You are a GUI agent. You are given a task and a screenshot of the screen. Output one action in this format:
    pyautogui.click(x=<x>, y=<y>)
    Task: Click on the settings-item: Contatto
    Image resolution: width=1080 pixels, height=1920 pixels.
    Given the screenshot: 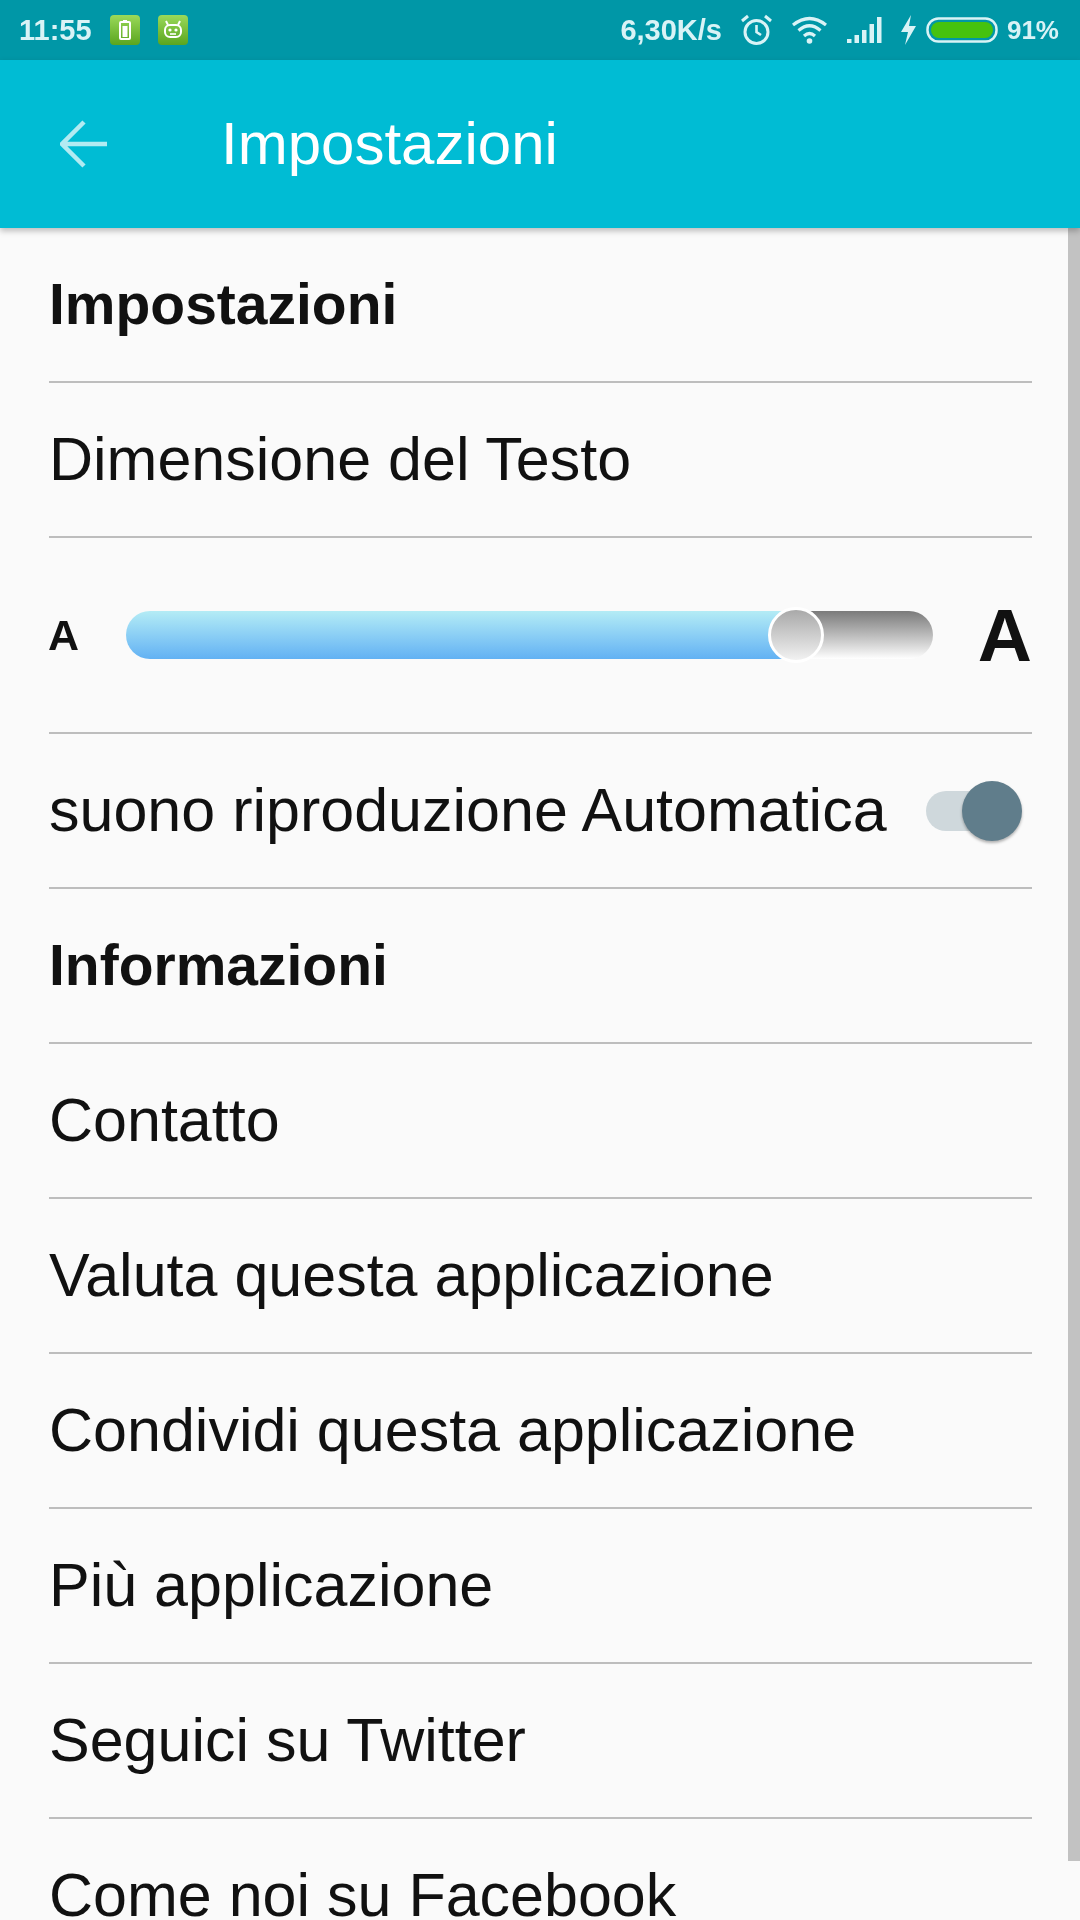 What is the action you would take?
    pyautogui.click(x=540, y=1121)
    